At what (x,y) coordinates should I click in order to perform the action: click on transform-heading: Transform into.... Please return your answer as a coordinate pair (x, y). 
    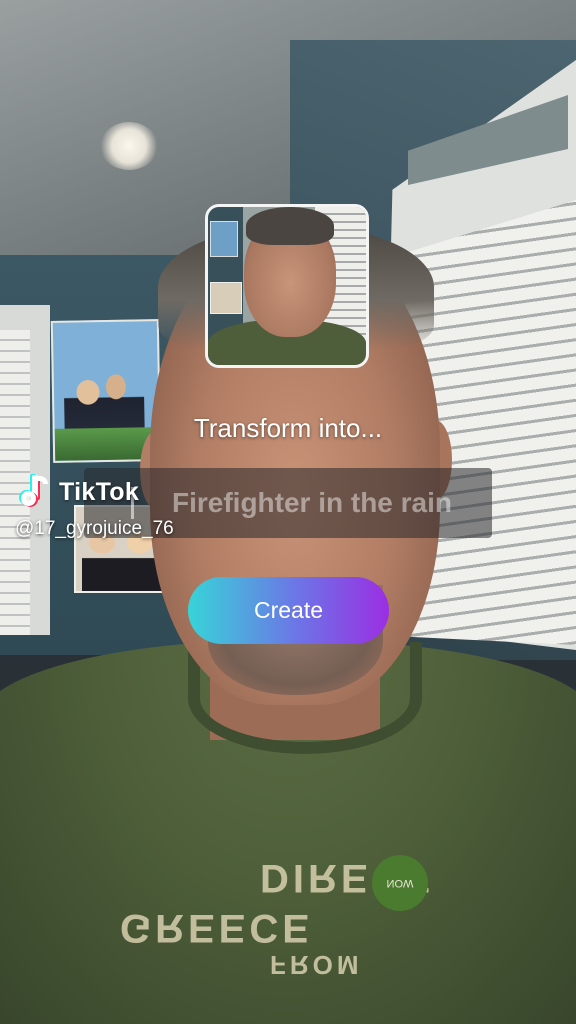
    Looking at the image, I should click on (288, 428).